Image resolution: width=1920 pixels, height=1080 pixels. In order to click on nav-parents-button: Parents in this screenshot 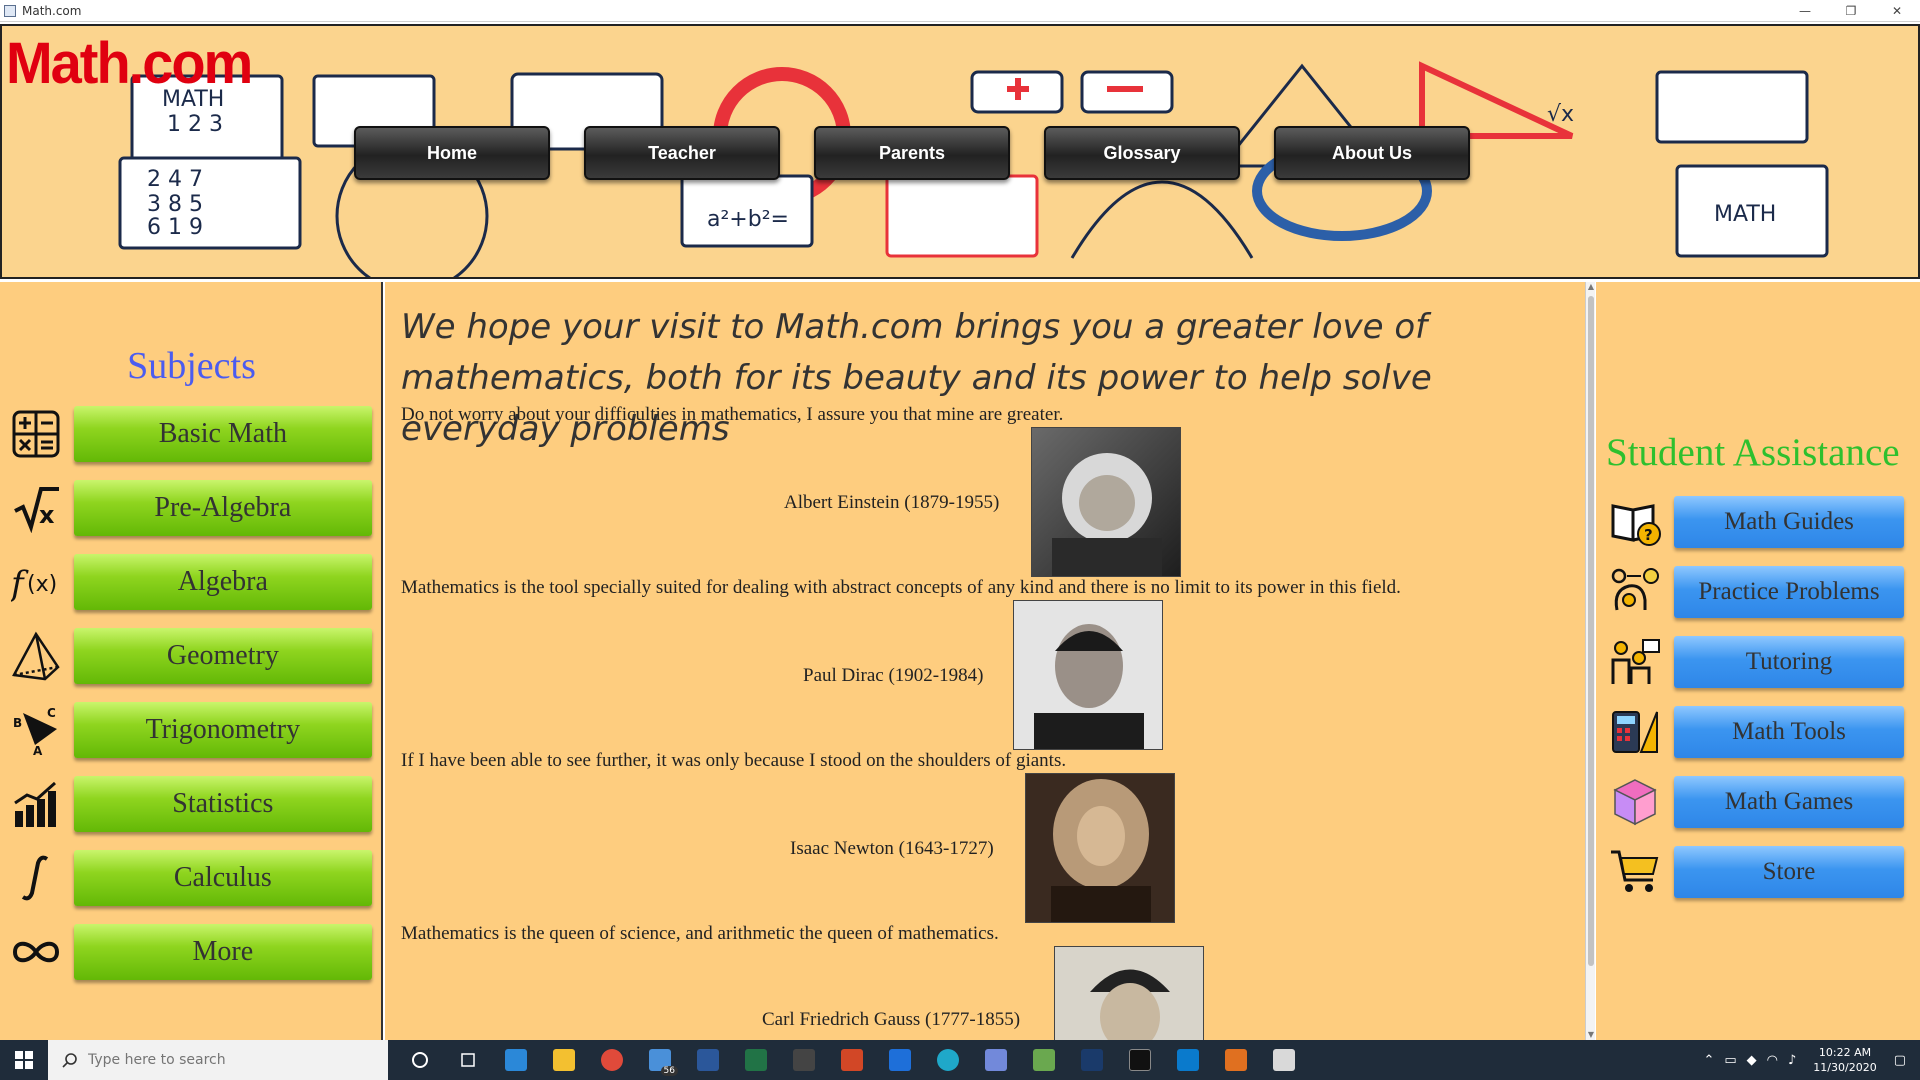, I will do `click(912, 153)`.